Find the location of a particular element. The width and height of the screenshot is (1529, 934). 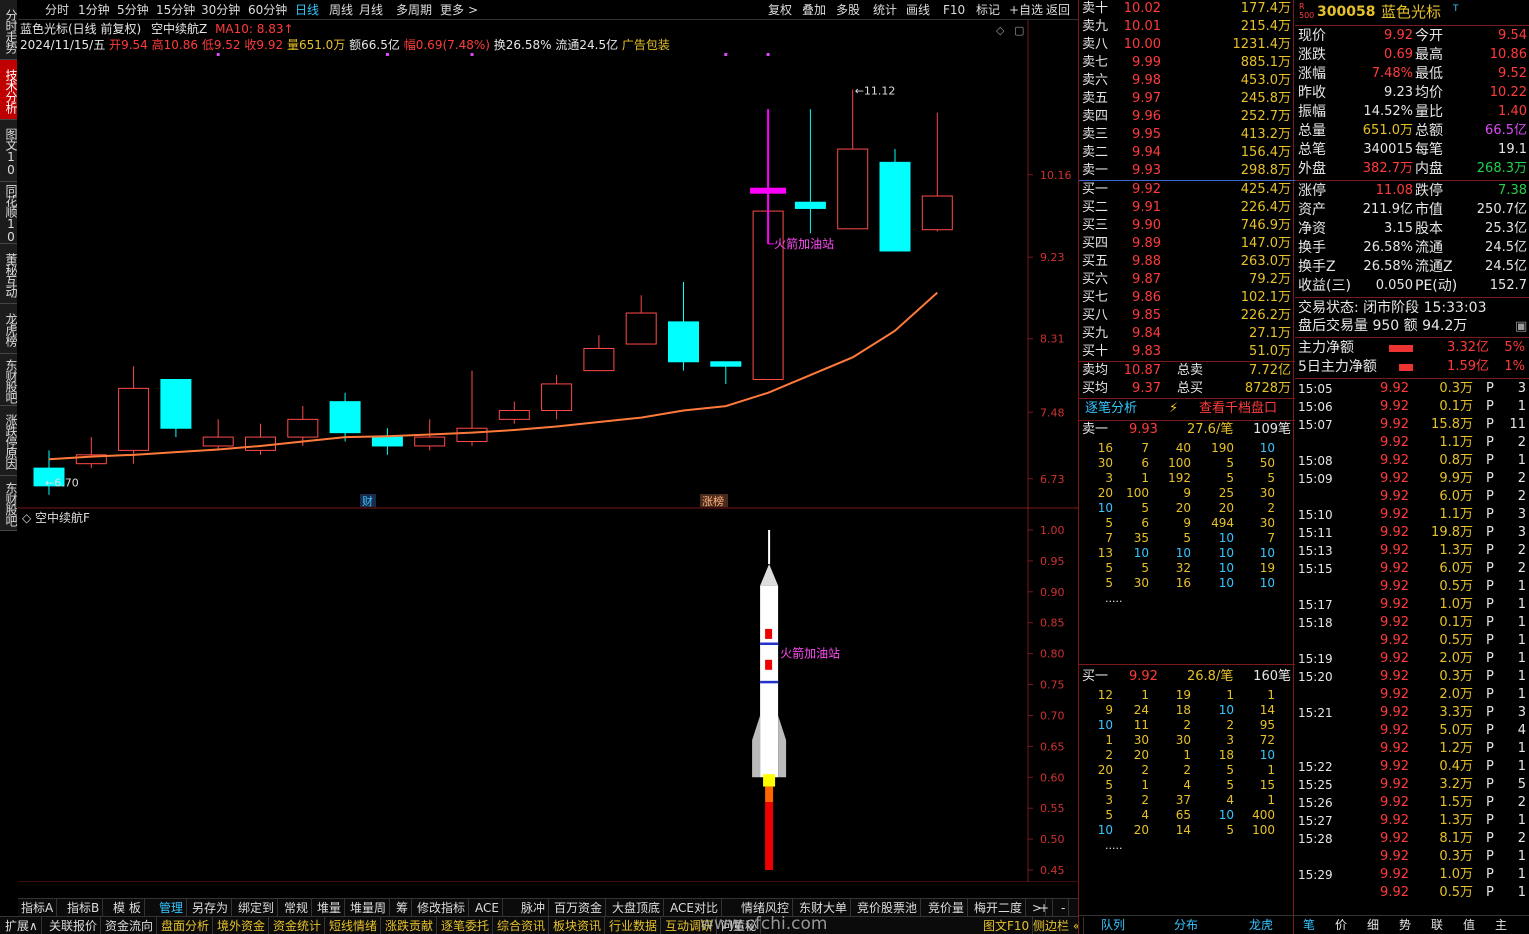

indicator-tab-4: 另存为 is located at coordinates (211, 908).